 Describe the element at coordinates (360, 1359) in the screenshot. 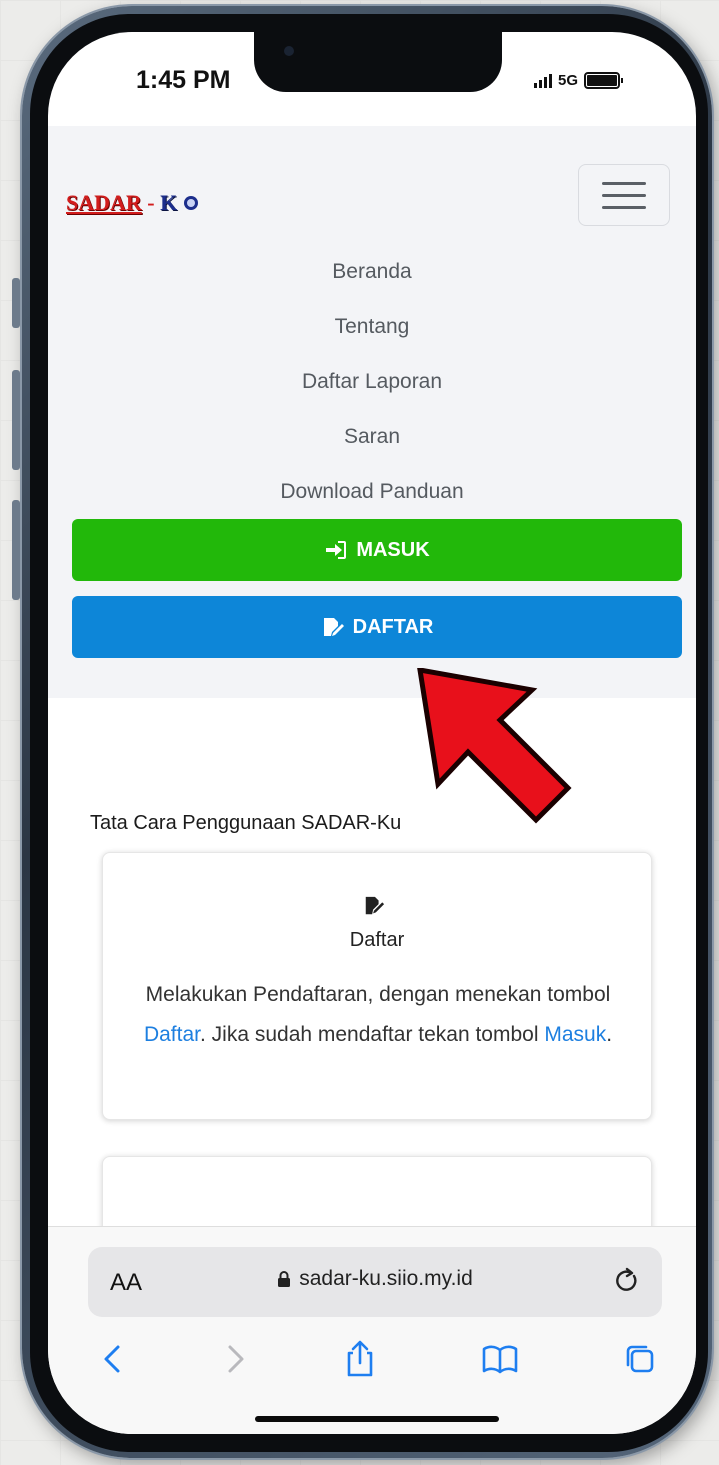

I see `share-icon` at that location.